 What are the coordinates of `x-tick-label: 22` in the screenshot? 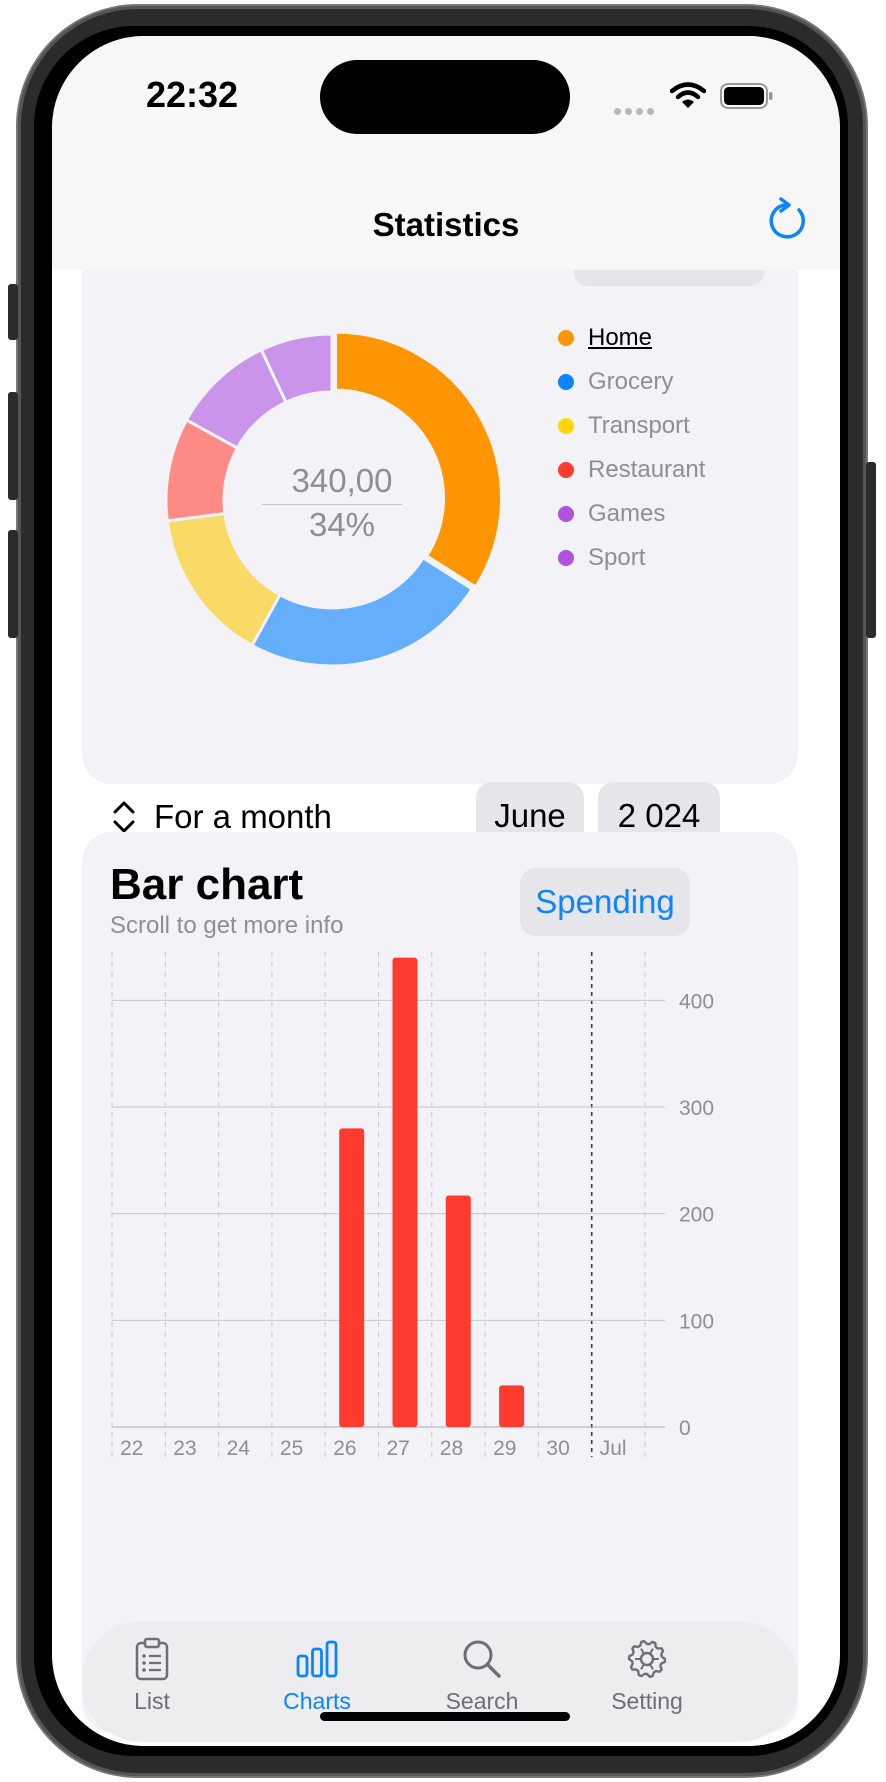 It's located at (131, 1448).